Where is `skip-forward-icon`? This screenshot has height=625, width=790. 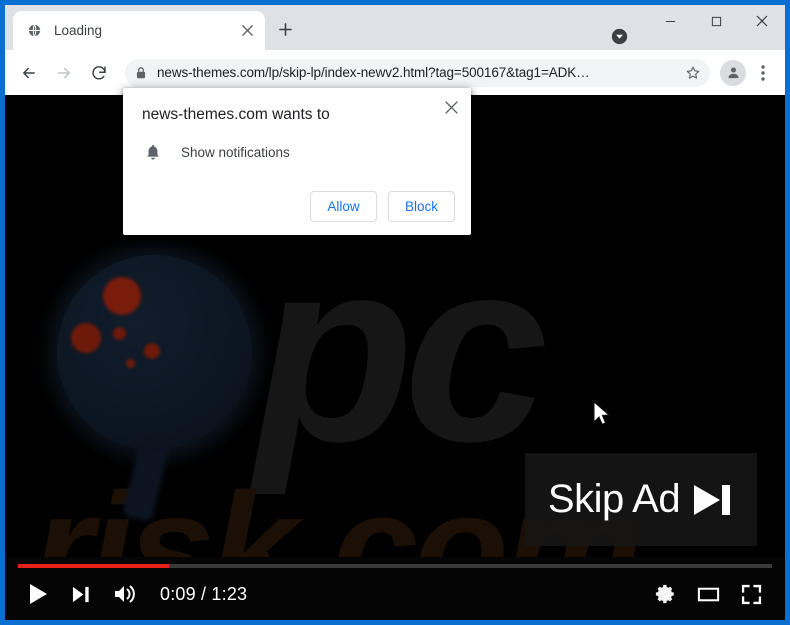
skip-forward-icon is located at coordinates (713, 500).